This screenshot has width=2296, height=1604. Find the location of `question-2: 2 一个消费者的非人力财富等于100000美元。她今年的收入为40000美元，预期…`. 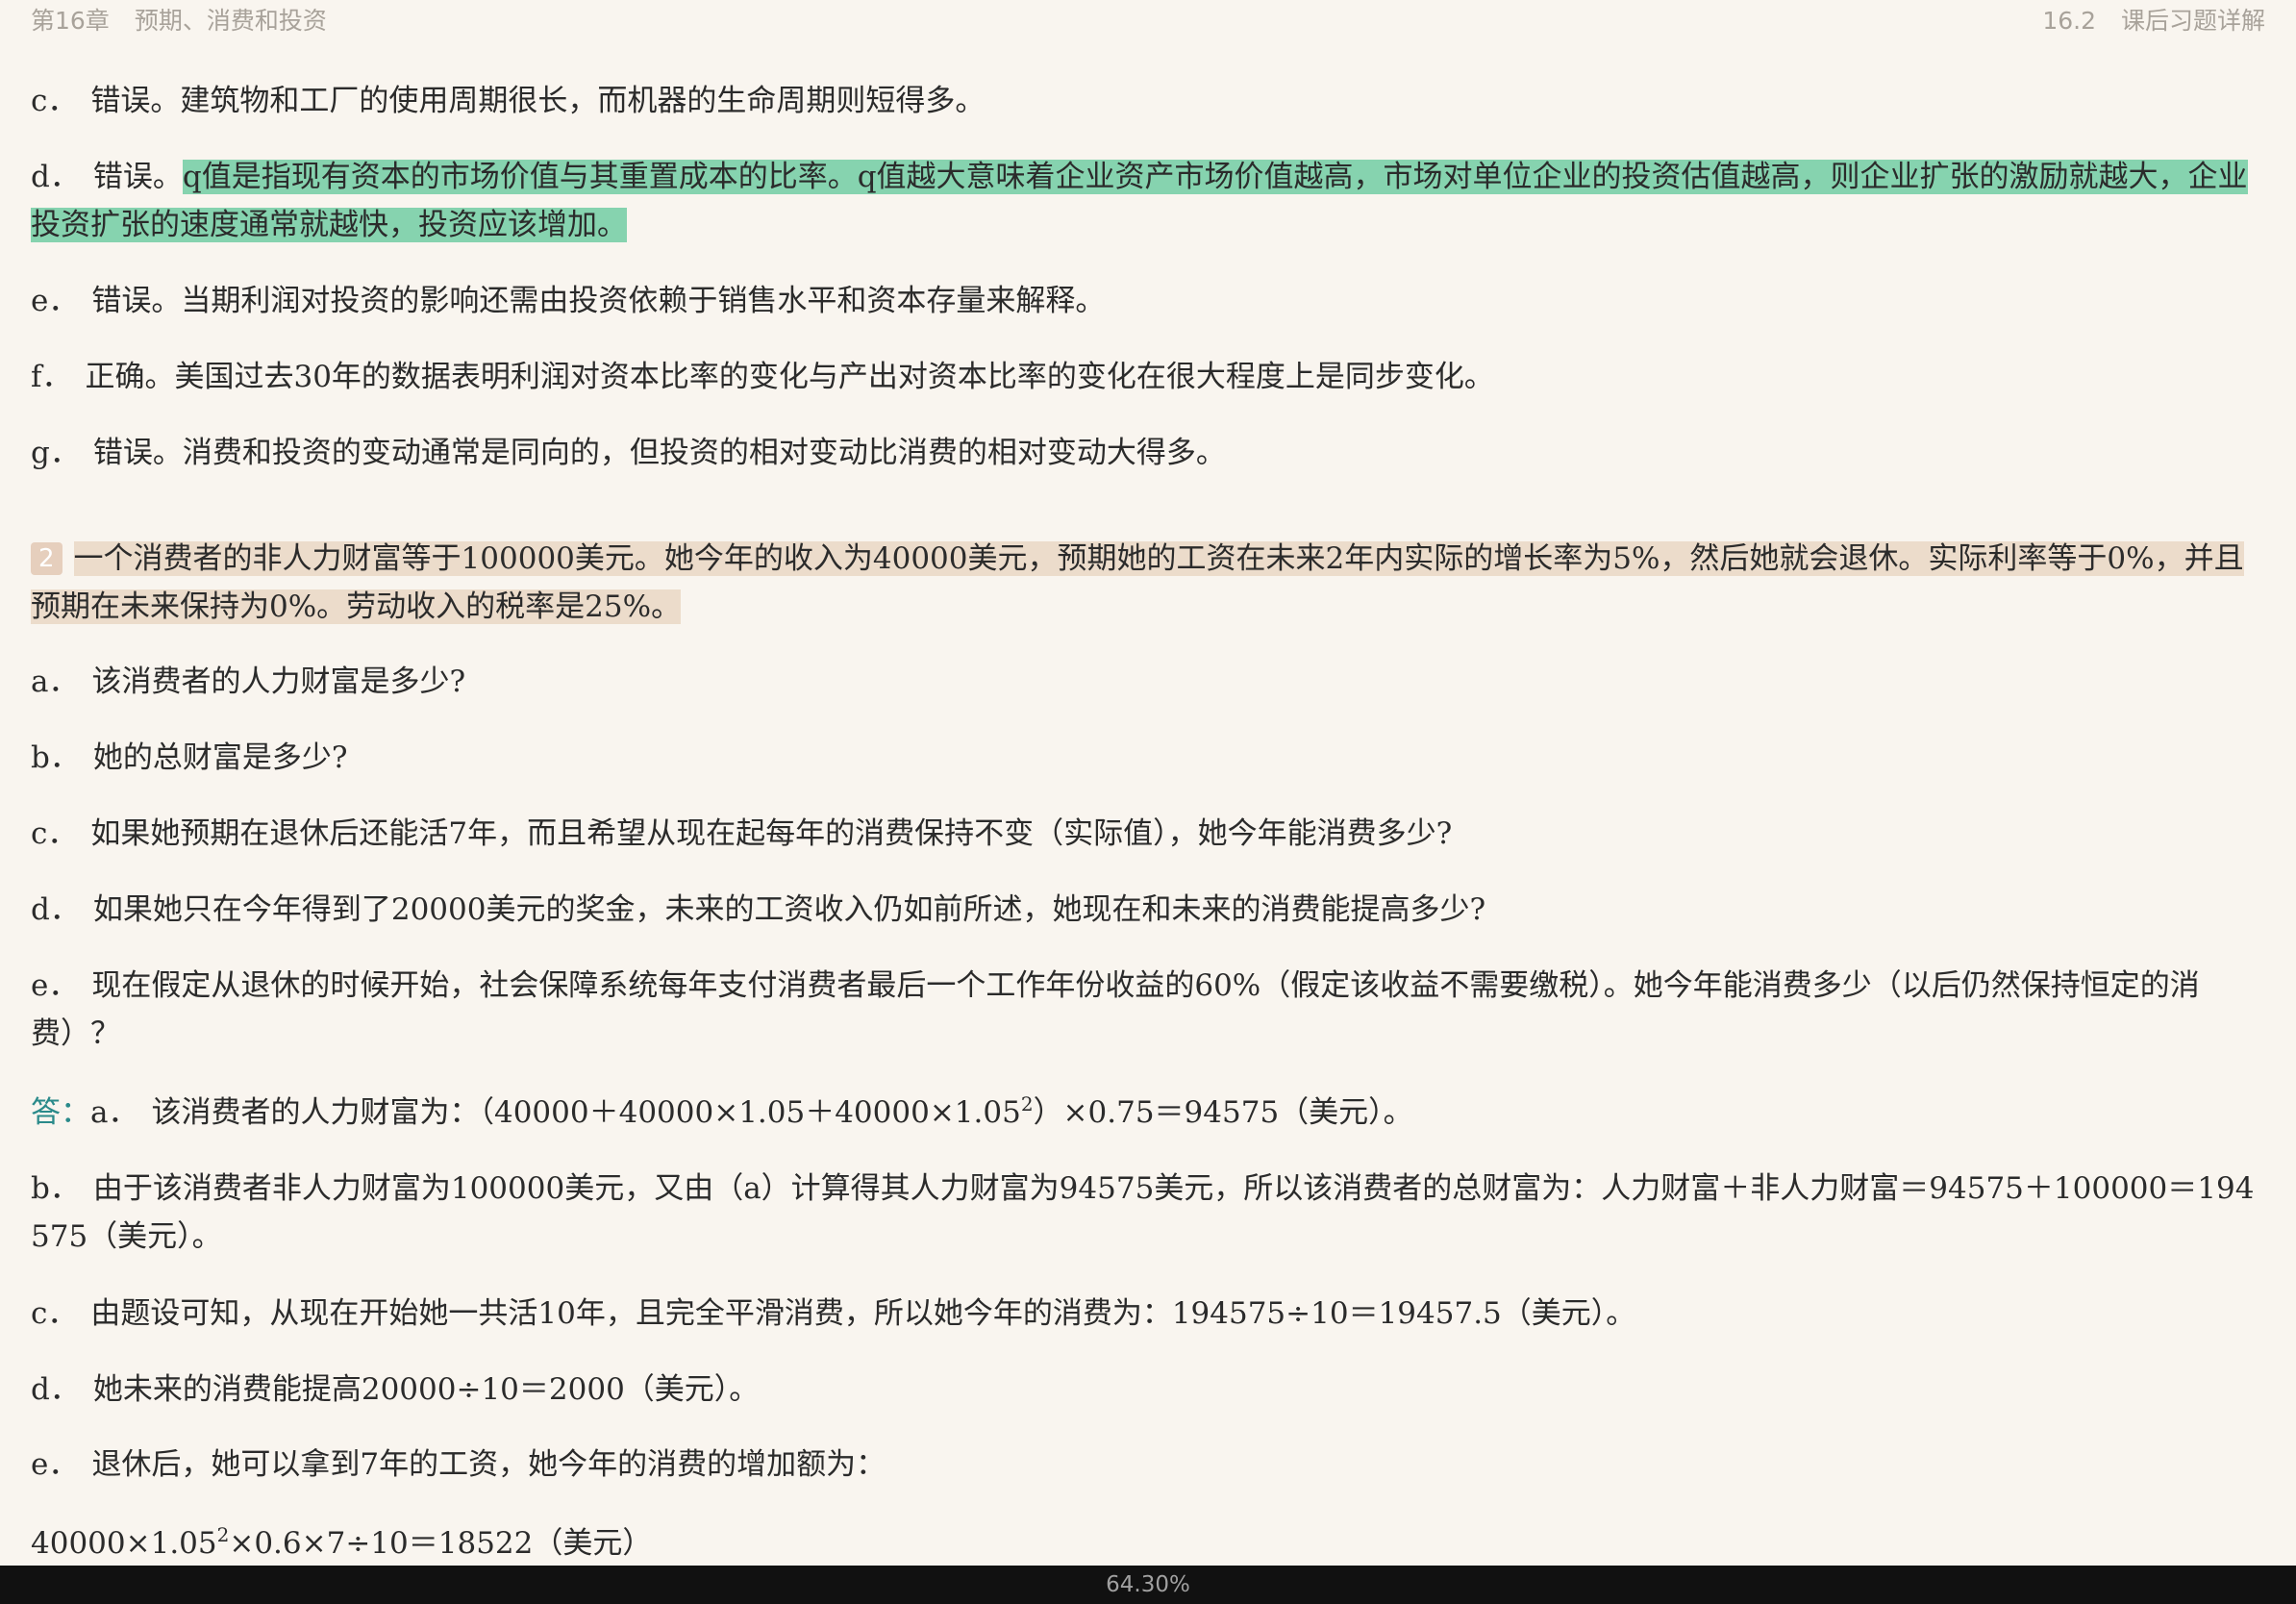

question-2: 2 一个消费者的非人力财富等于100000美元。她今年的收入为40000美元，预期… is located at coordinates (1151, 583).